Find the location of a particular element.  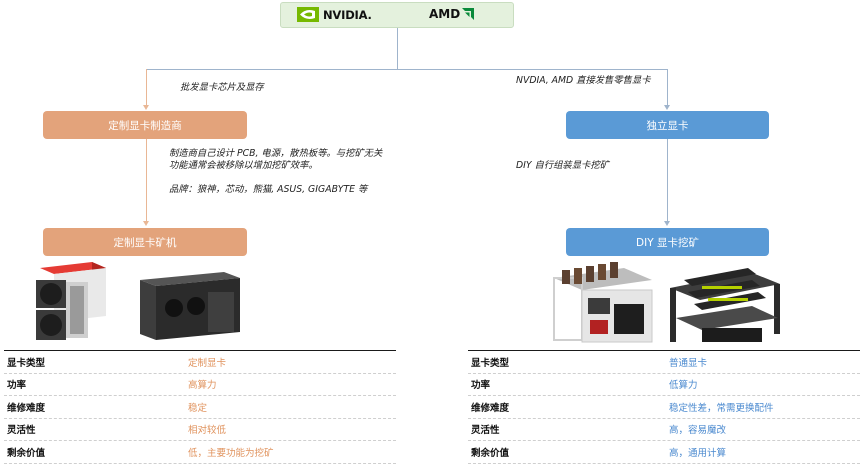

split-line is located at coordinates (407, 69).